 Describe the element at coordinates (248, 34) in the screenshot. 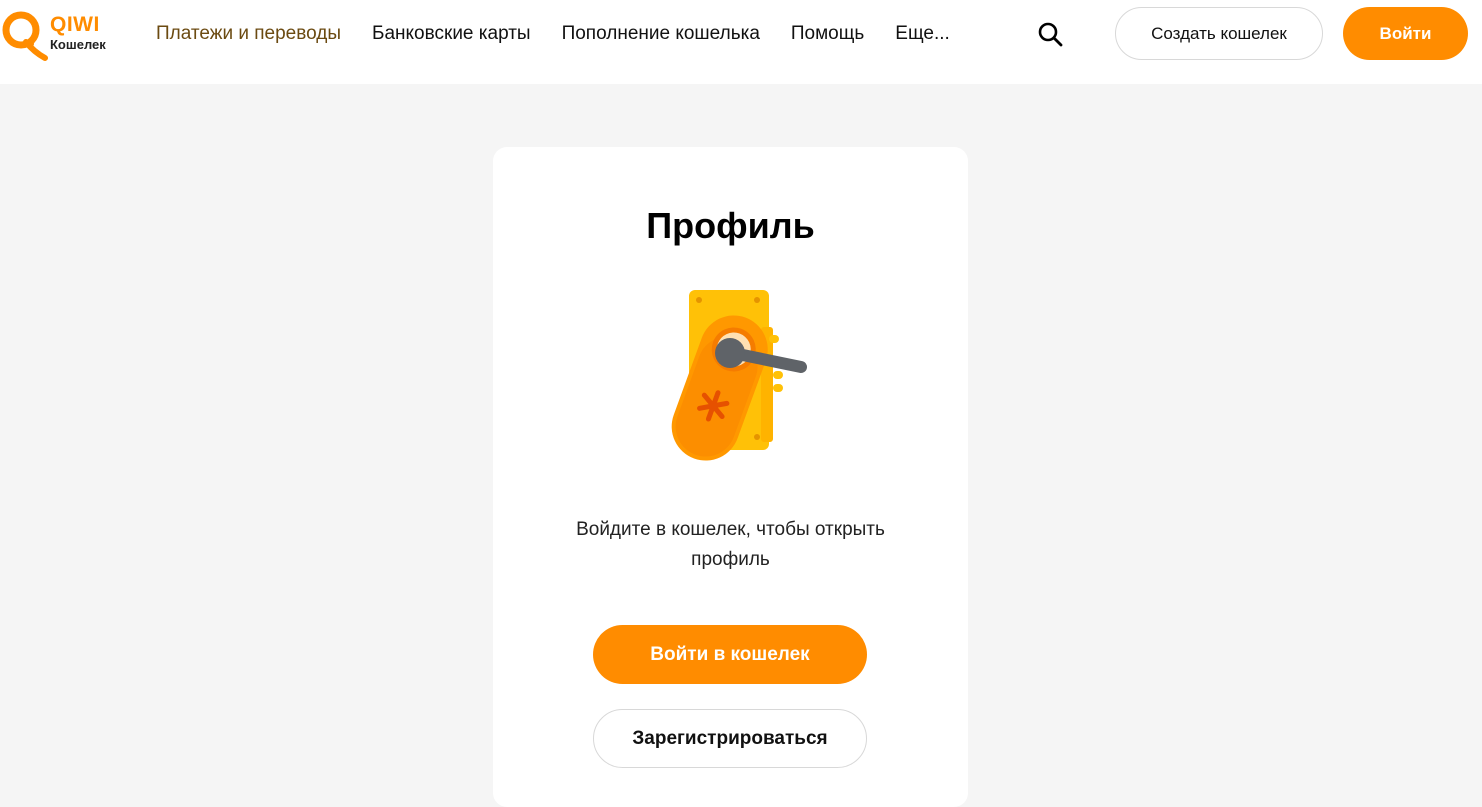

I see `nav-item-payments: Платежи и переводы` at that location.